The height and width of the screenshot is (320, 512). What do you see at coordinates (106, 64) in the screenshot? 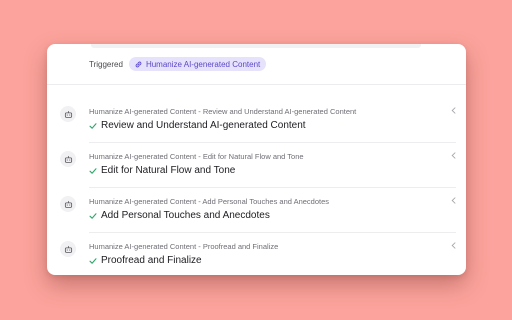
I see `trigger-label: Triggered` at bounding box center [106, 64].